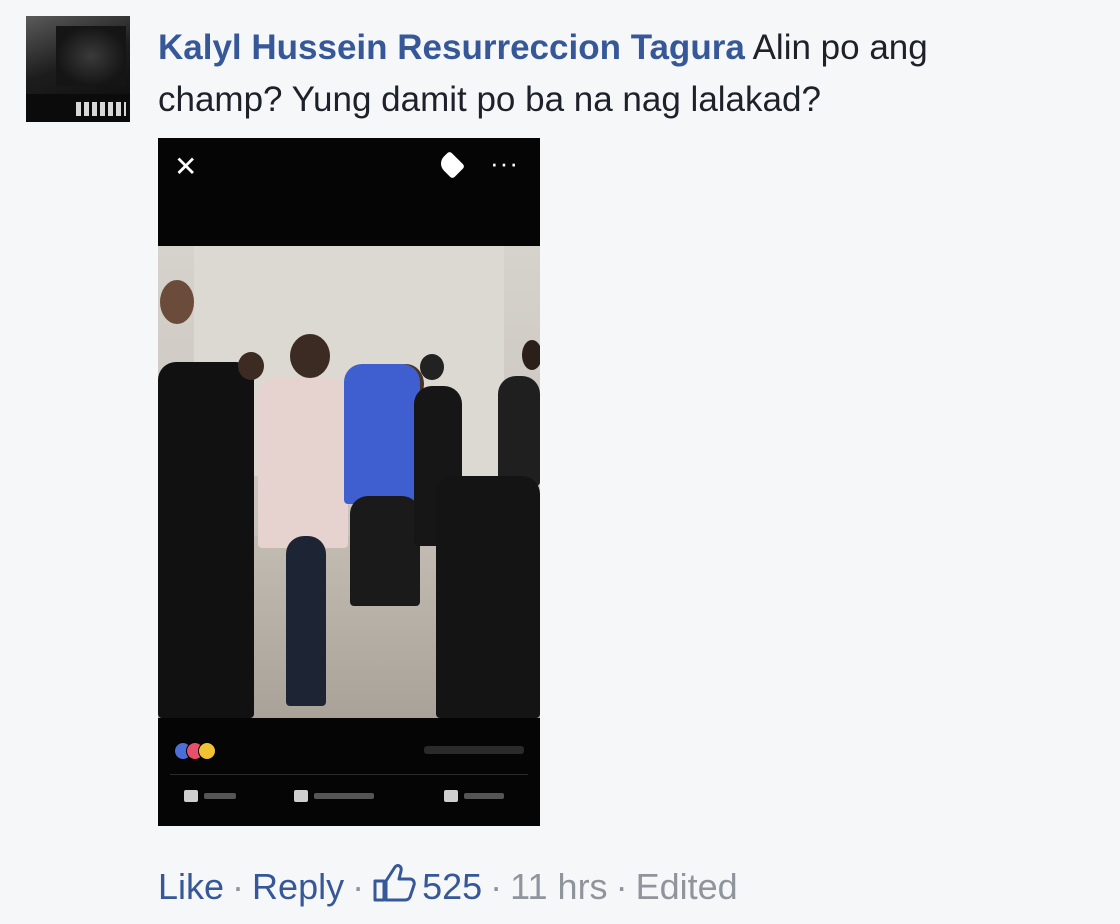 Image resolution: width=1120 pixels, height=924 pixels. I want to click on reactions, so click(204, 751).